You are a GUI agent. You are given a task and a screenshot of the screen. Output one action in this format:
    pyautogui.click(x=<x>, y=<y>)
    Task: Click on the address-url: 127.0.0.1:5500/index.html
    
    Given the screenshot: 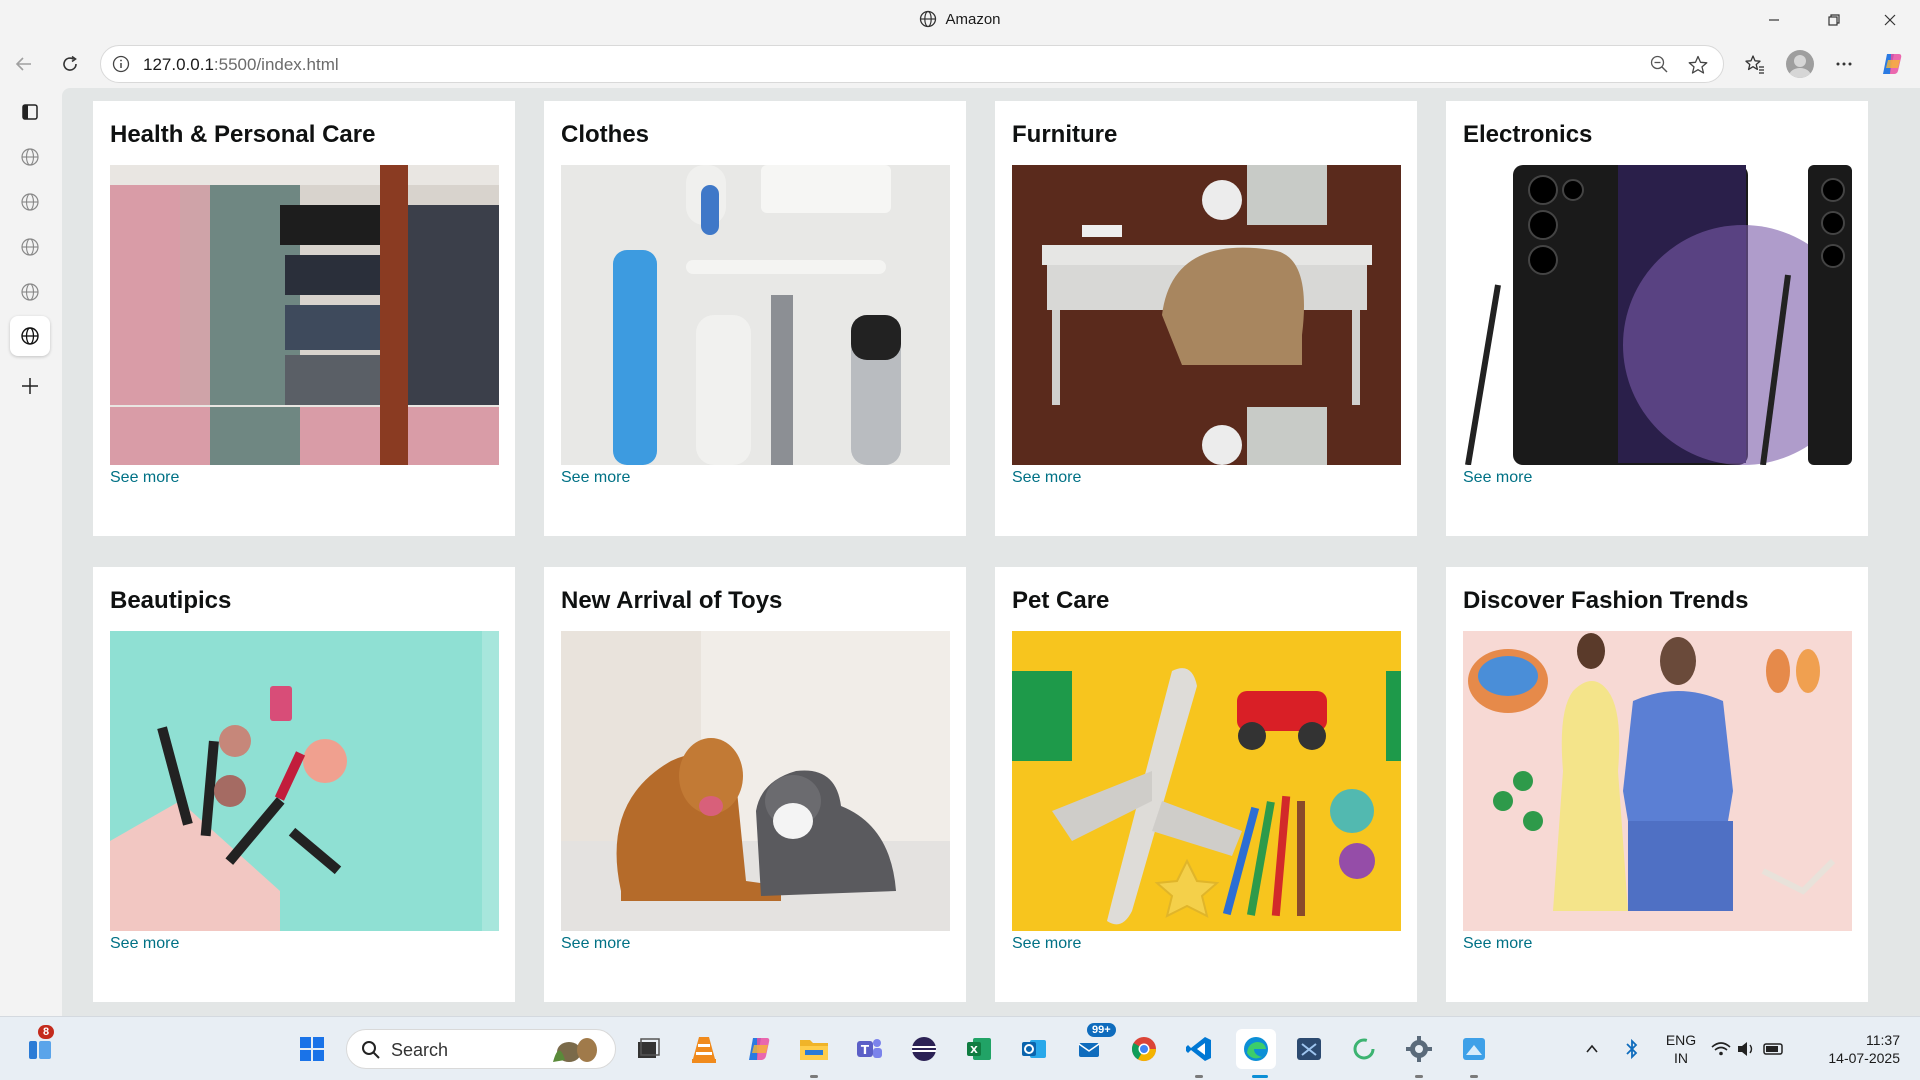 What is the action you would take?
    pyautogui.click(x=241, y=65)
    